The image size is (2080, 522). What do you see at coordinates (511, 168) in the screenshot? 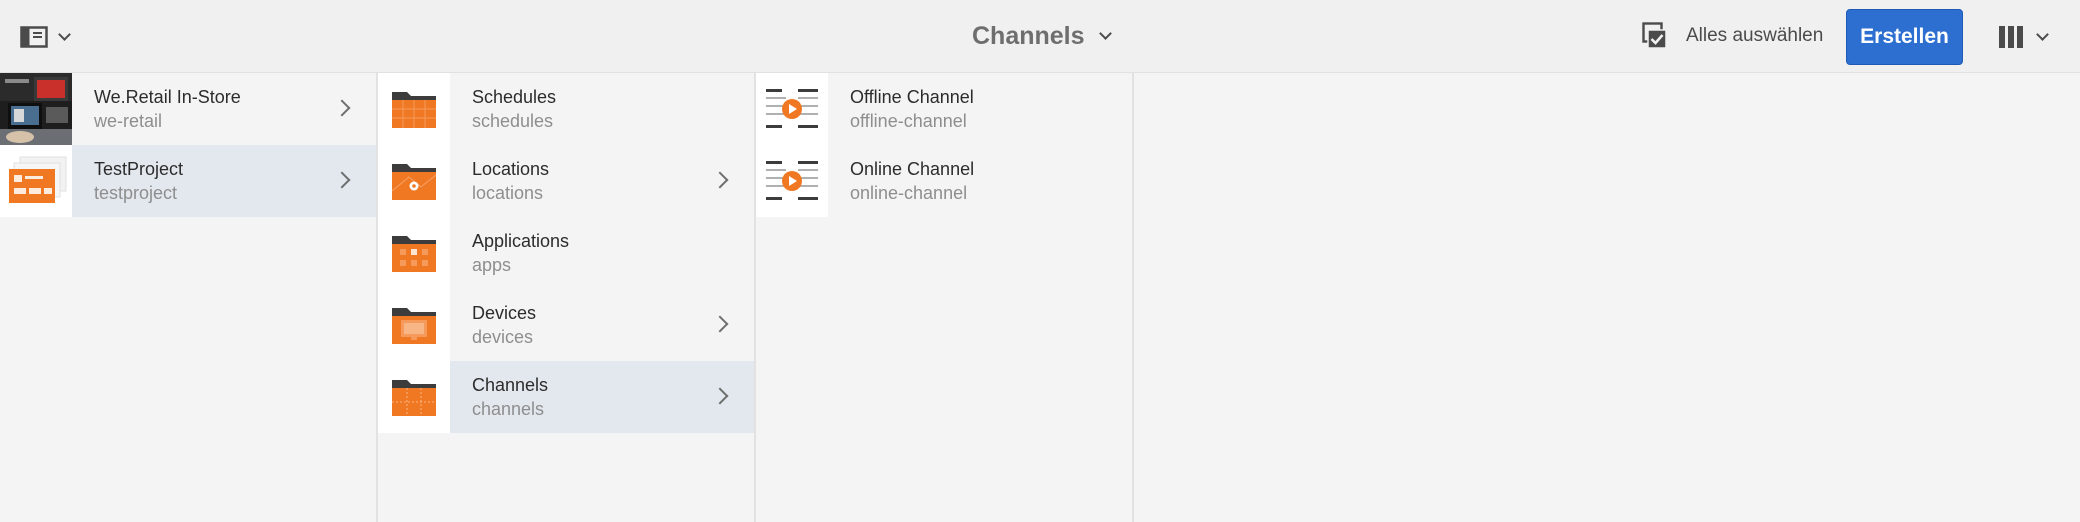
I see `item-title: Locations` at bounding box center [511, 168].